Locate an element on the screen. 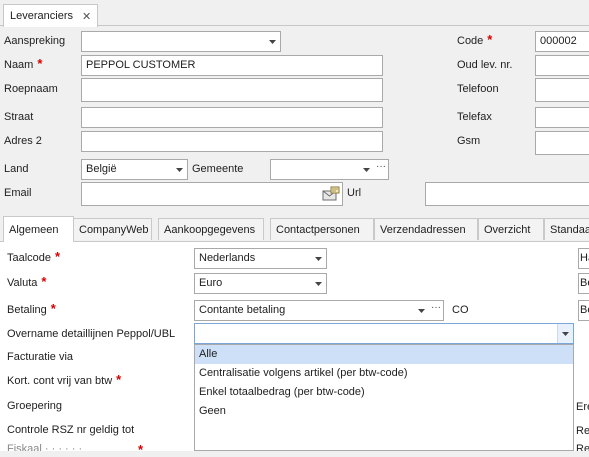 Image resolution: width=589 pixels, height=457 pixels. code-label: Code * is located at coordinates (475, 39).